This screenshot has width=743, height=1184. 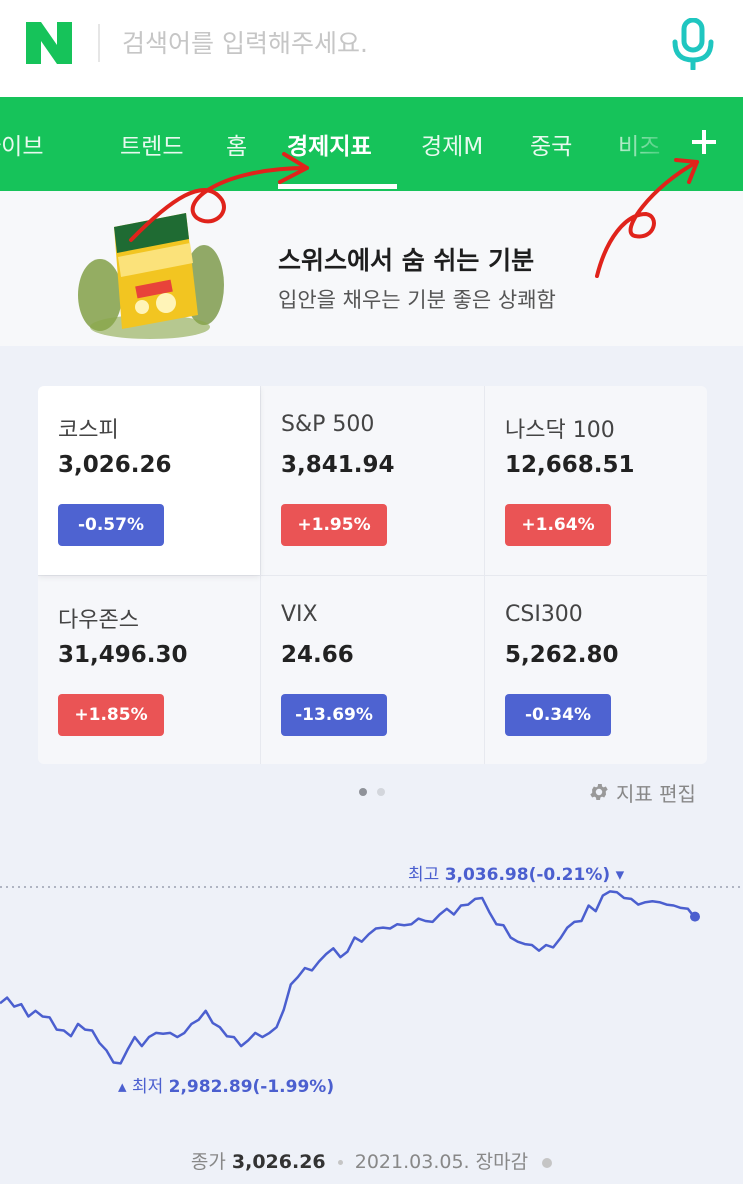 What do you see at coordinates (208, 1162) in the screenshot?
I see `close-prefix: 종가` at bounding box center [208, 1162].